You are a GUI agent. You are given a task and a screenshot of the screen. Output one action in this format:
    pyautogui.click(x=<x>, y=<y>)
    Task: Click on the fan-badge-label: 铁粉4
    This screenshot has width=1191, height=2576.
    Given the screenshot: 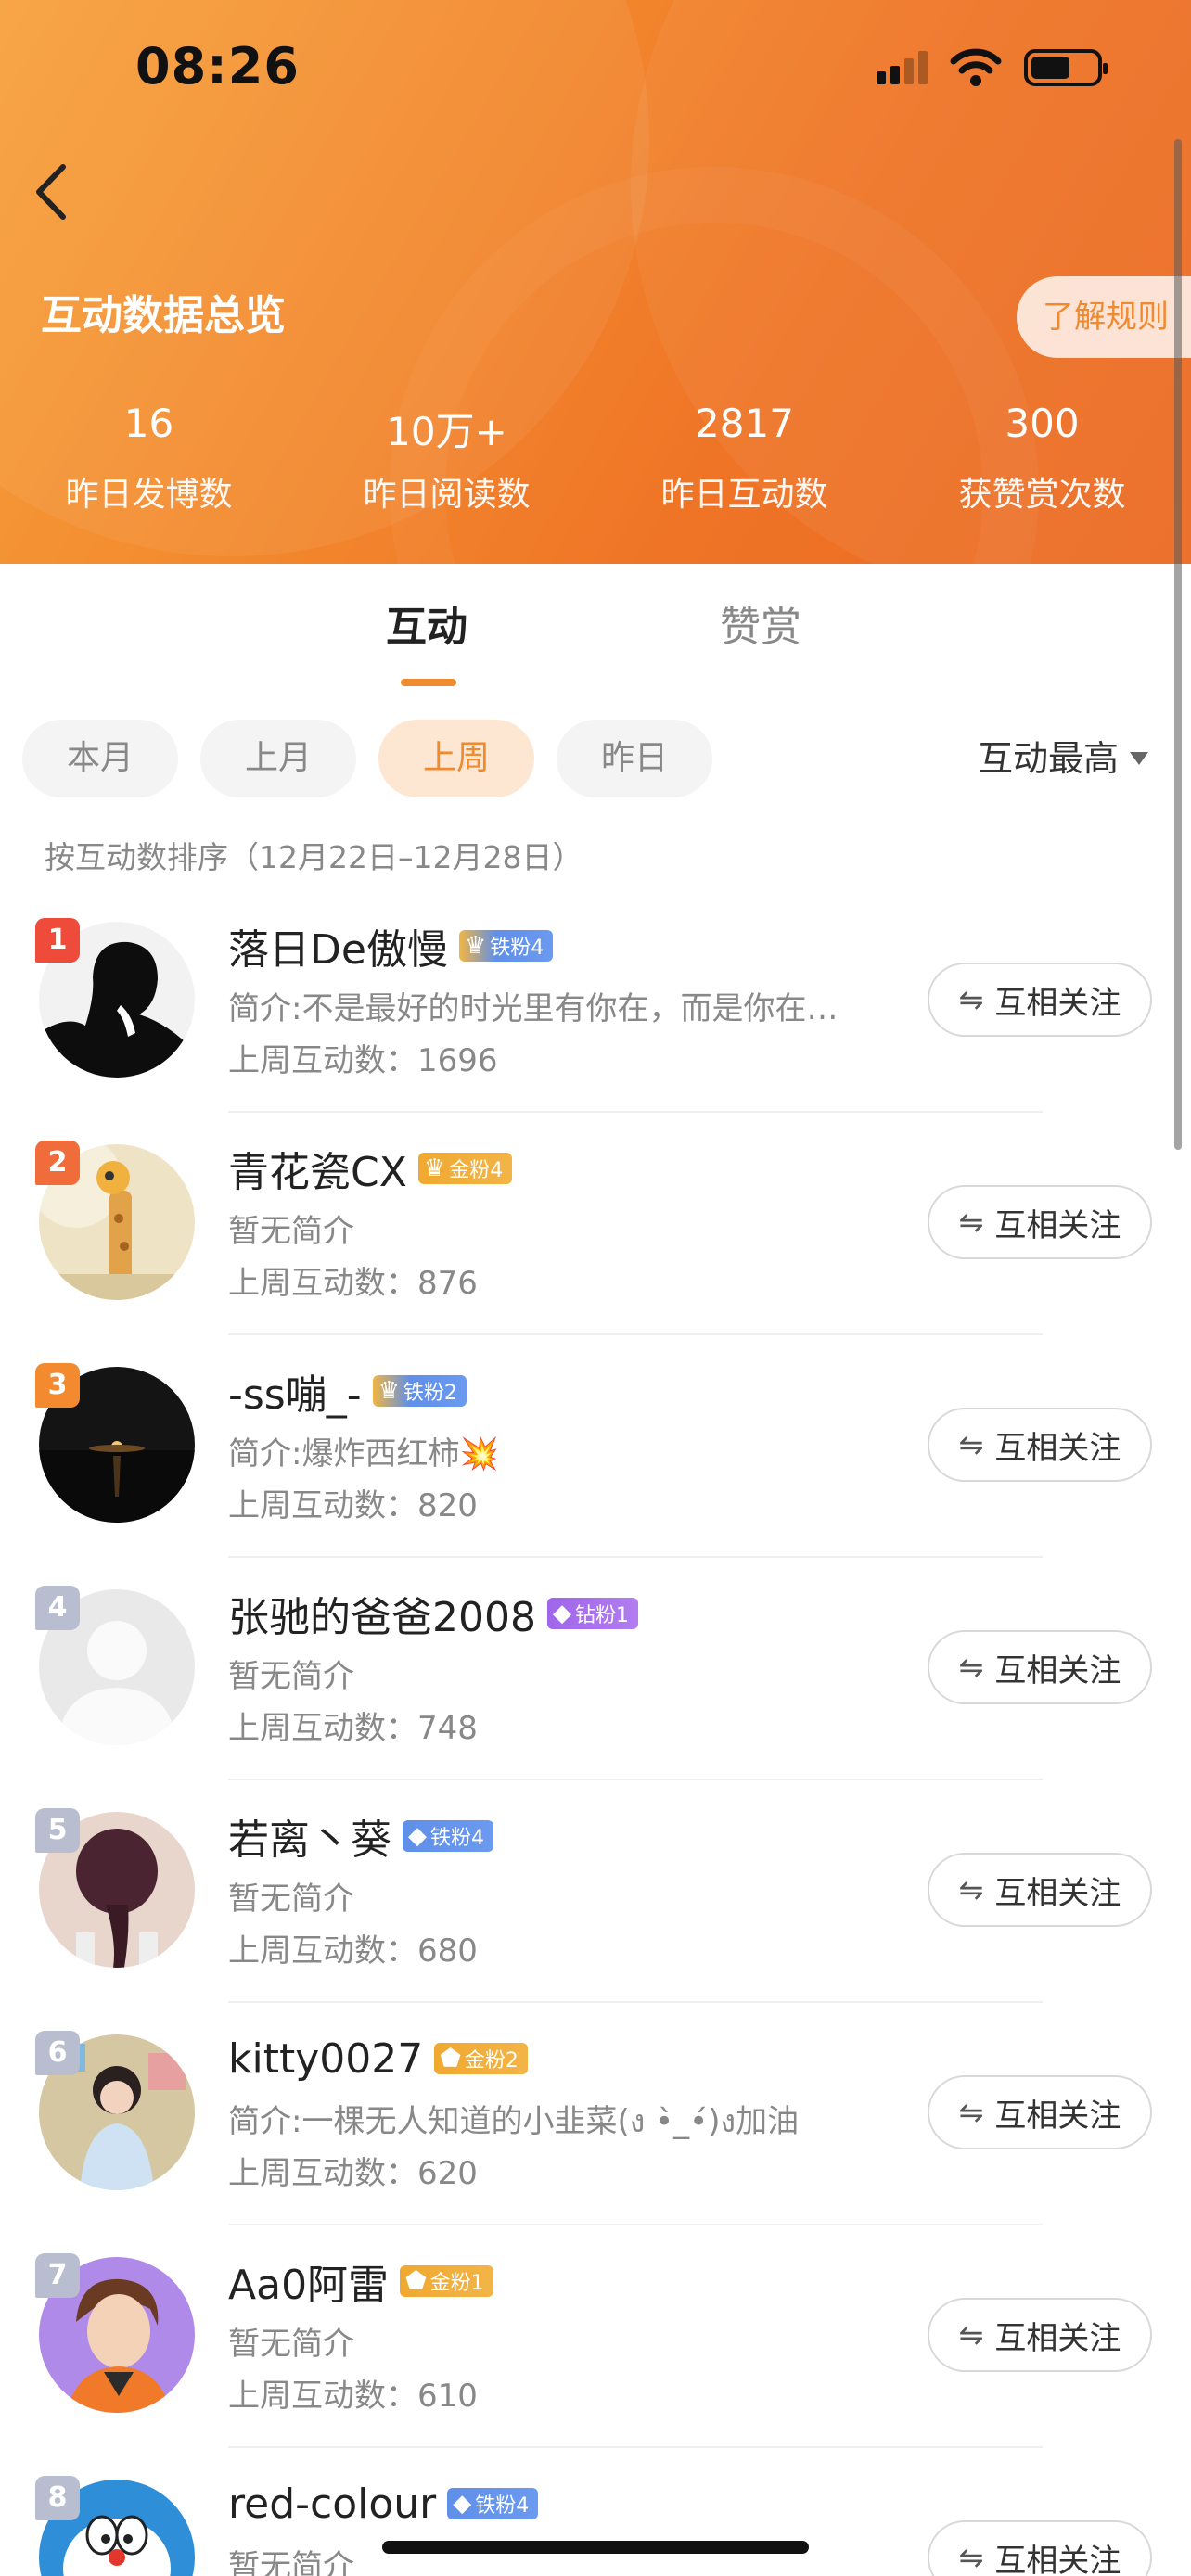 What is the action you would take?
    pyautogui.click(x=502, y=2506)
    